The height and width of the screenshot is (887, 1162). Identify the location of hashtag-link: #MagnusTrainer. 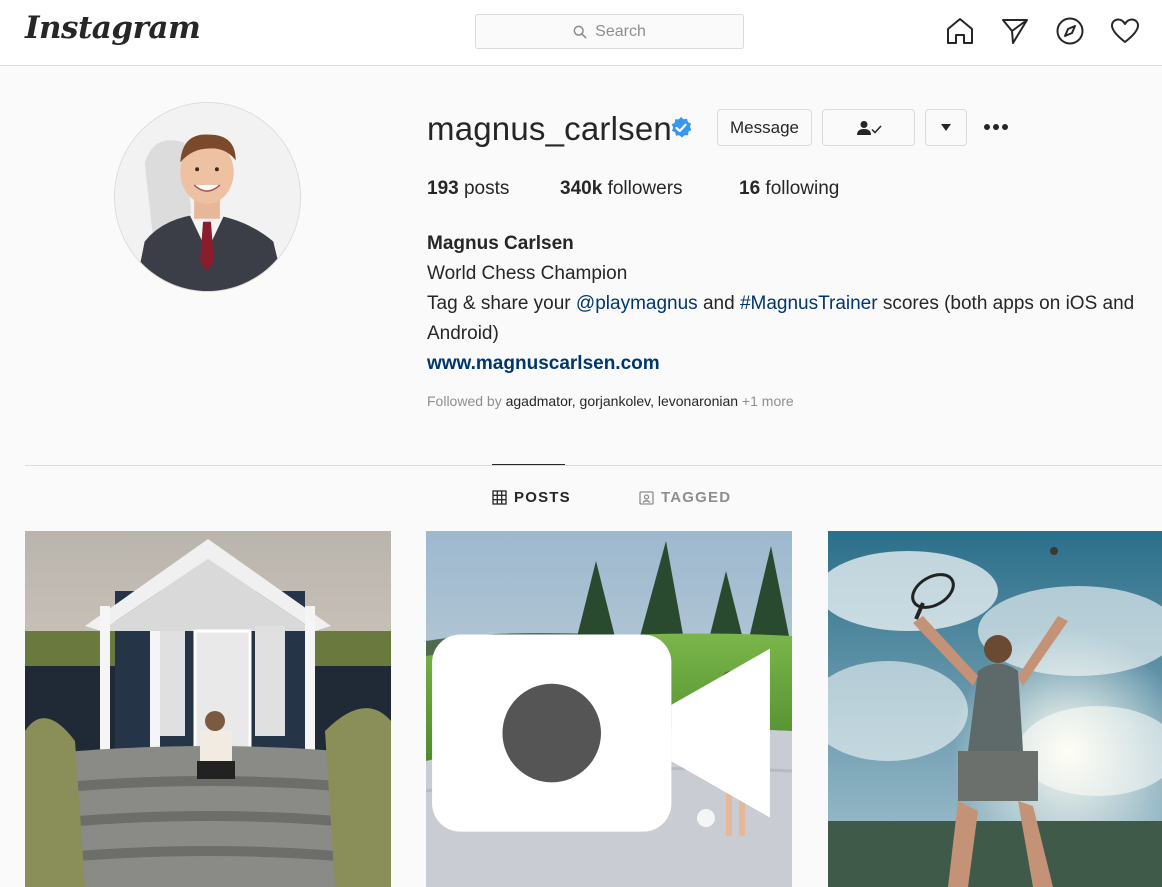
(809, 303).